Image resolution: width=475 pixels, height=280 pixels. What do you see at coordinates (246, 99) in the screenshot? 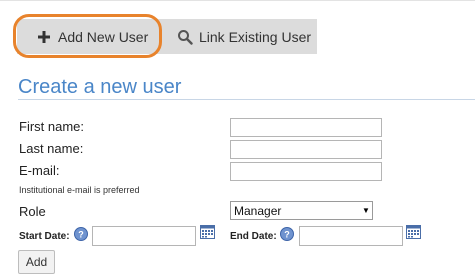
I see `title-underline` at bounding box center [246, 99].